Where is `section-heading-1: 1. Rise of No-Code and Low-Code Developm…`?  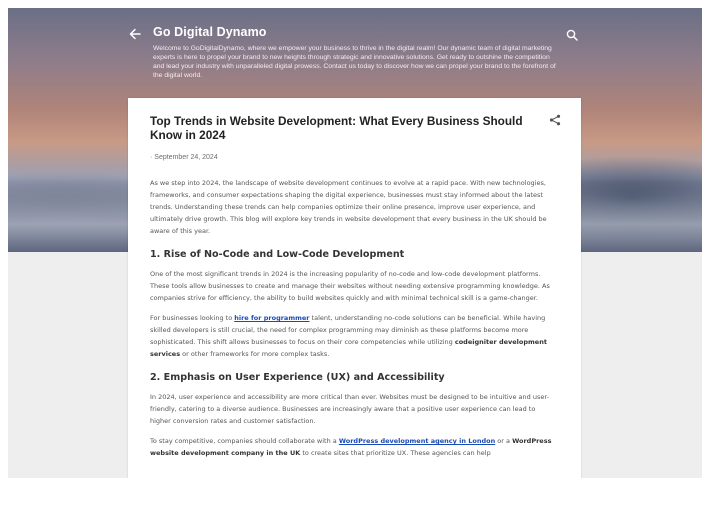
section-heading-1: 1. Rise of No-Code and Low-Code Developm… is located at coordinates (277, 254).